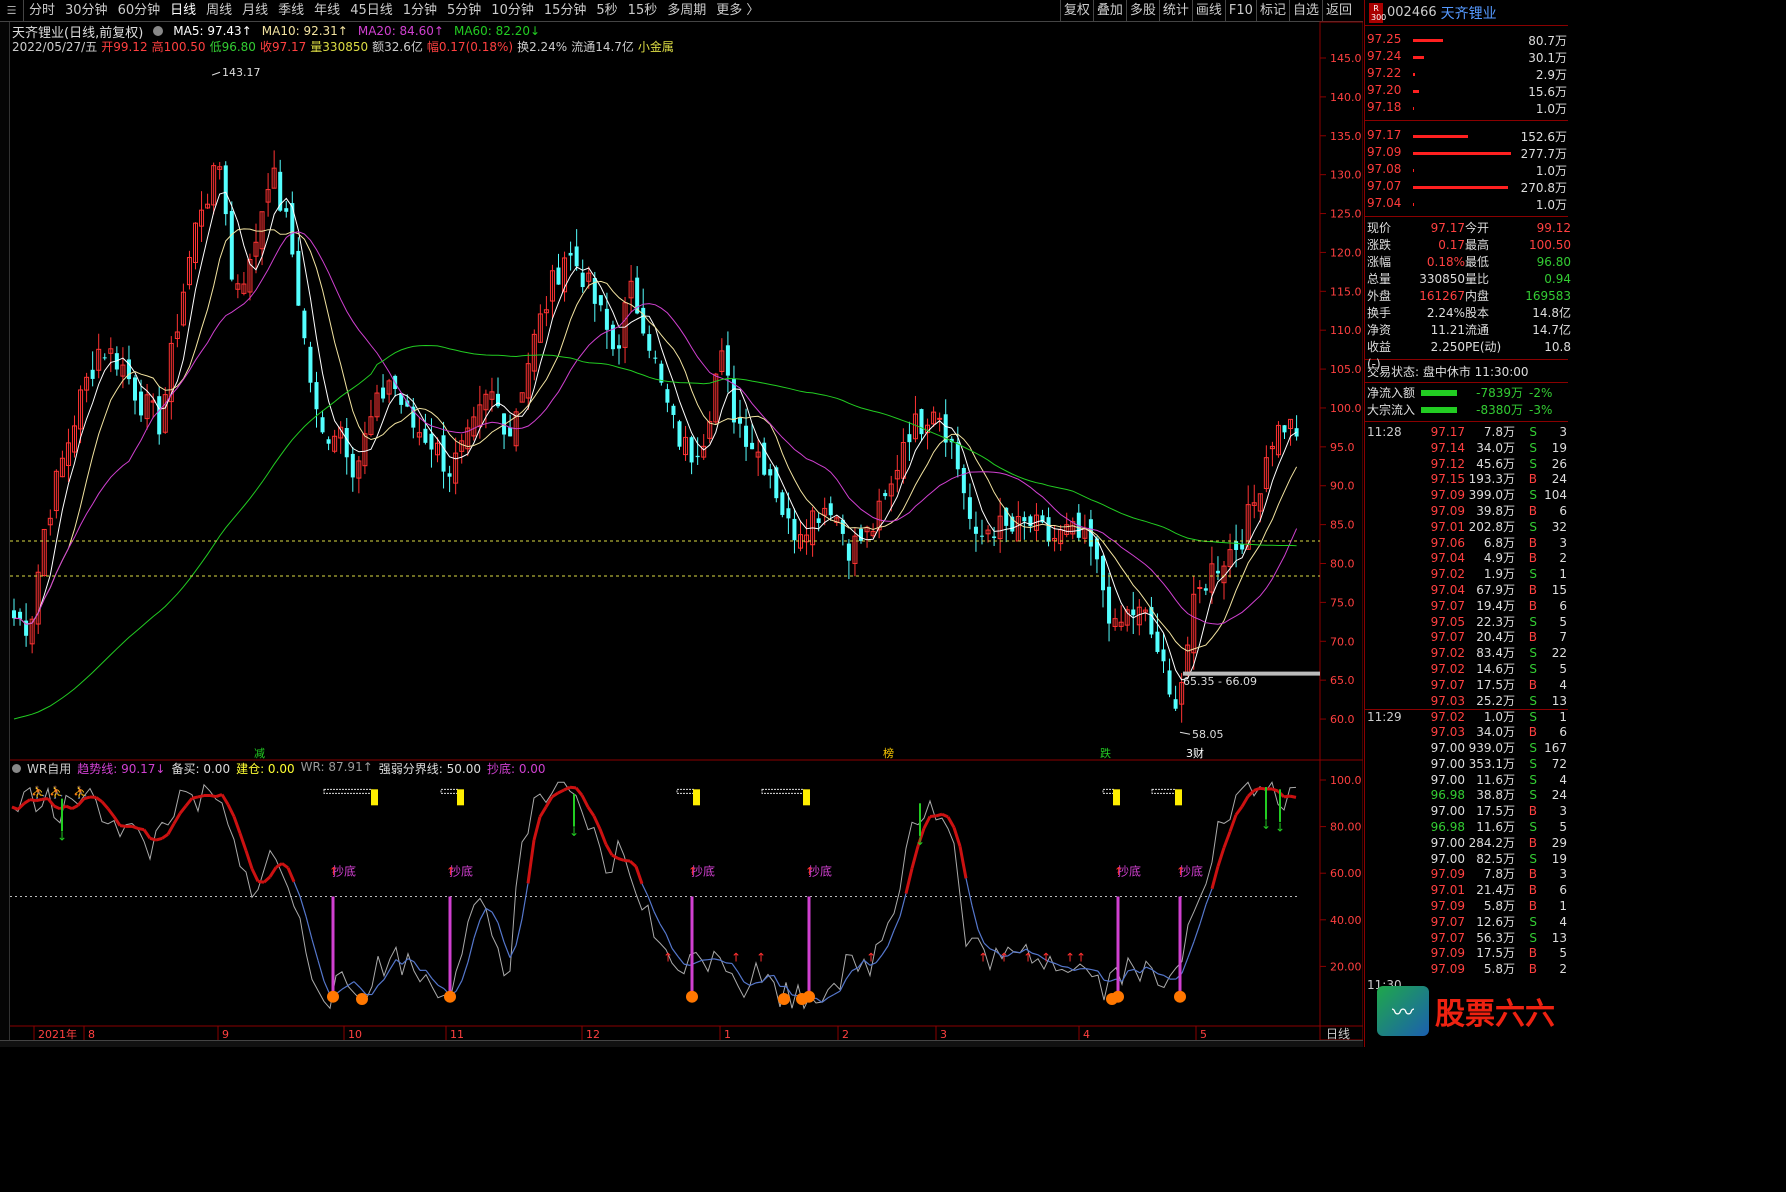  Describe the element at coordinates (1466, 108) in the screenshot. I see `ask-row: 97.18 1.0万` at that location.